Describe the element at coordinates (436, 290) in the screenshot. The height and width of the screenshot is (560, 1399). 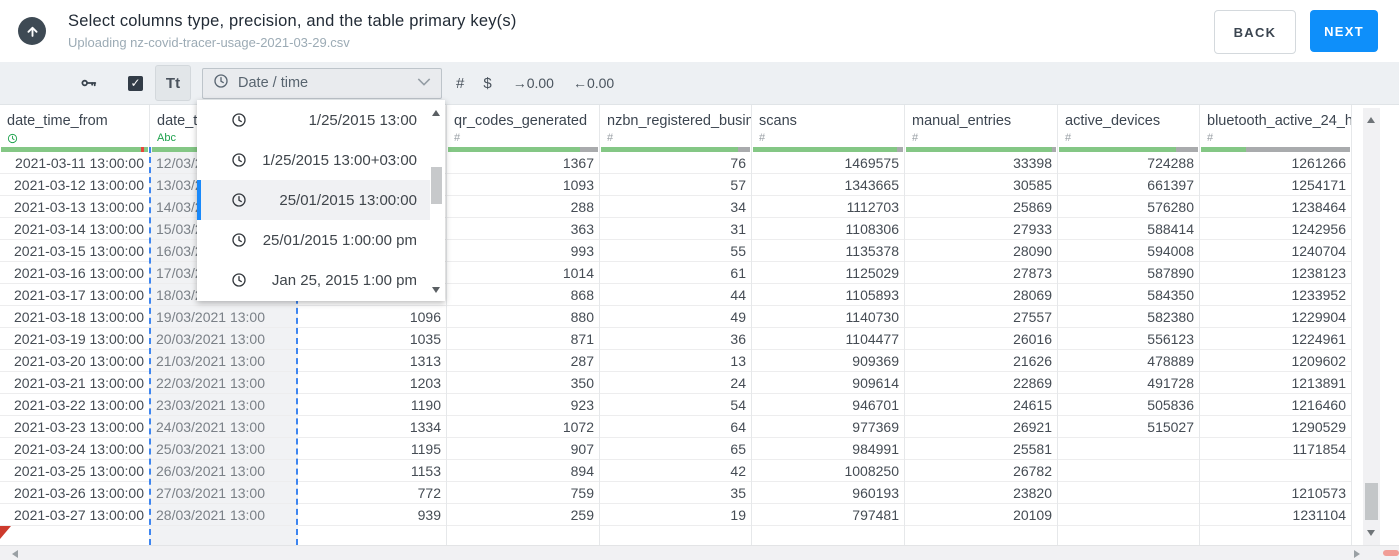
I see `dropdown-scroll-down-icon` at that location.